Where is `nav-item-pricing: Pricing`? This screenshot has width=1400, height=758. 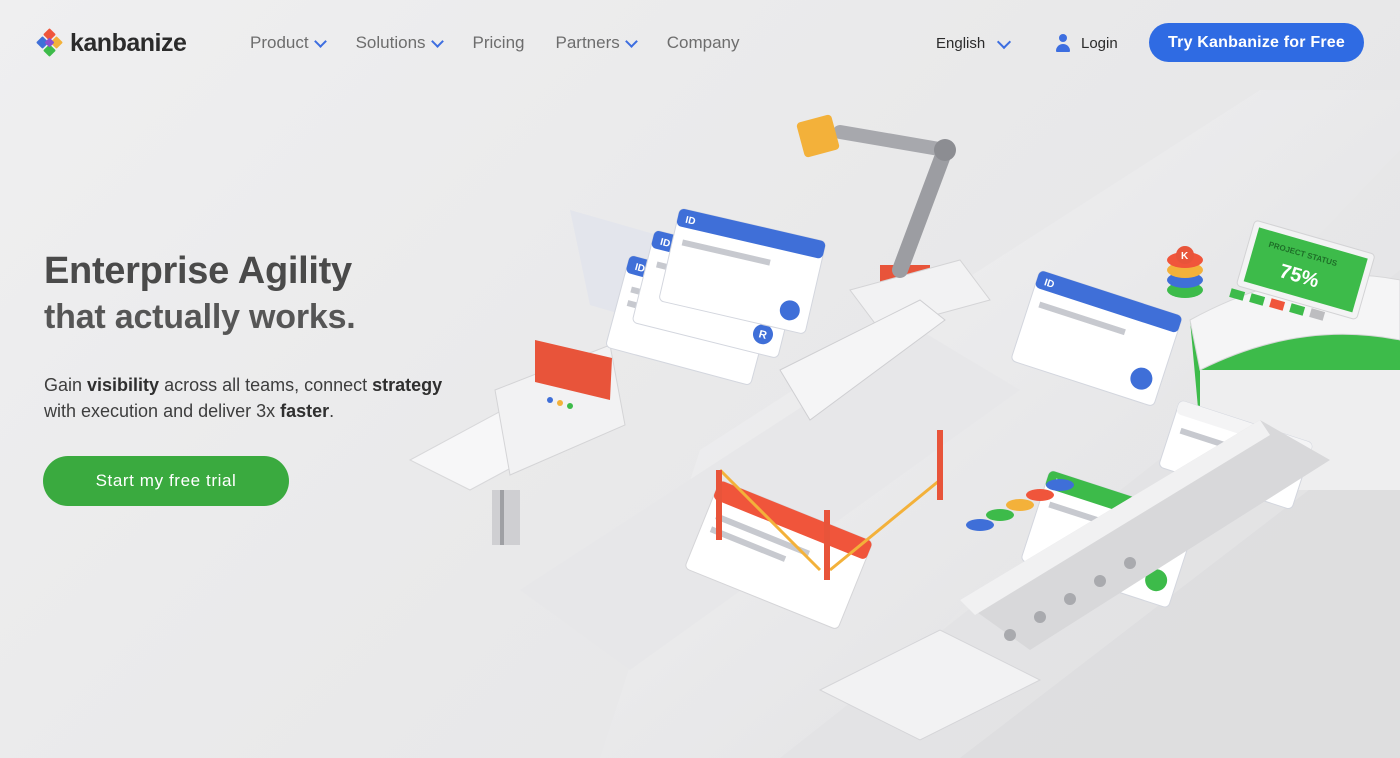
nav-item-pricing: Pricing is located at coordinates (499, 43).